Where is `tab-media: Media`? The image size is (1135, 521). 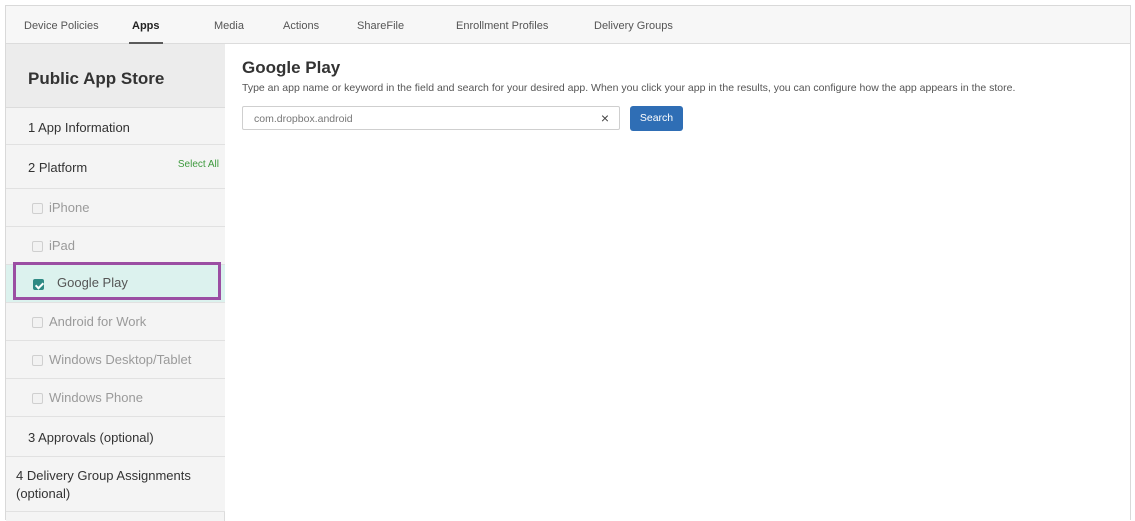 tab-media: Media is located at coordinates (229, 25).